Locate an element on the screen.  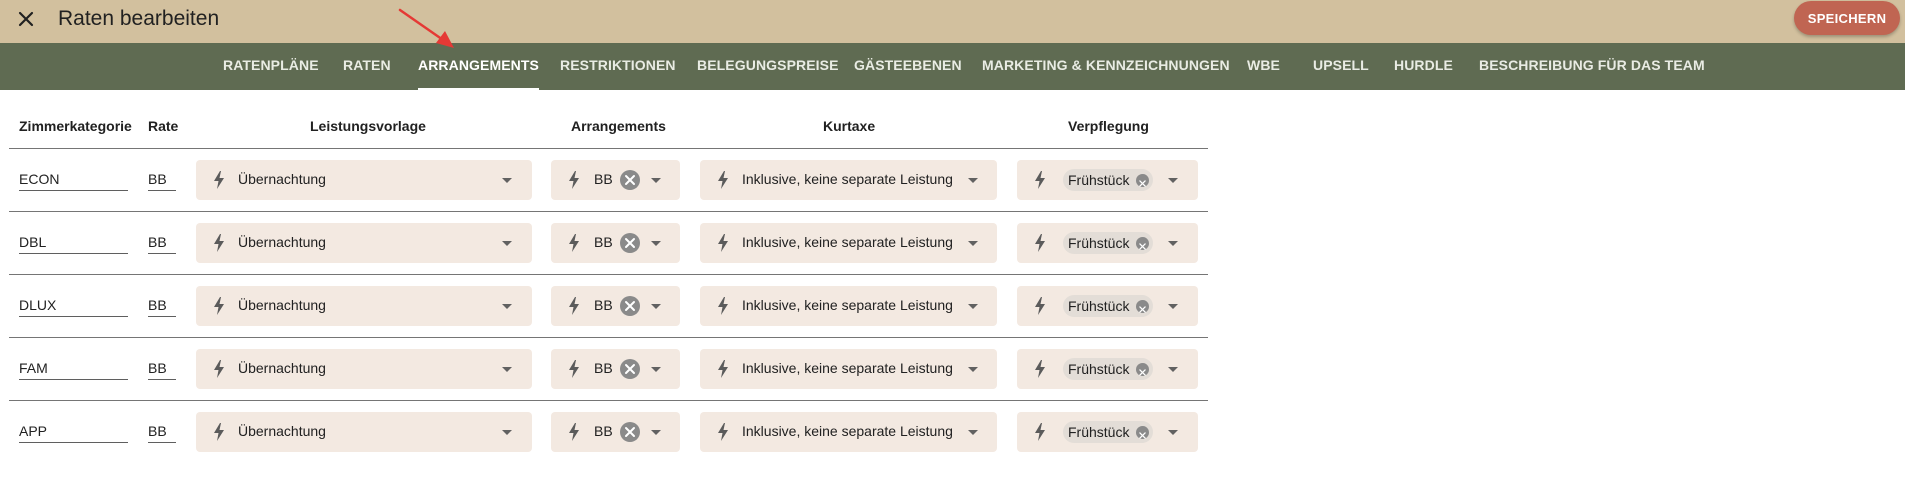
page-title: Raten bearbeiten is located at coordinates (139, 18).